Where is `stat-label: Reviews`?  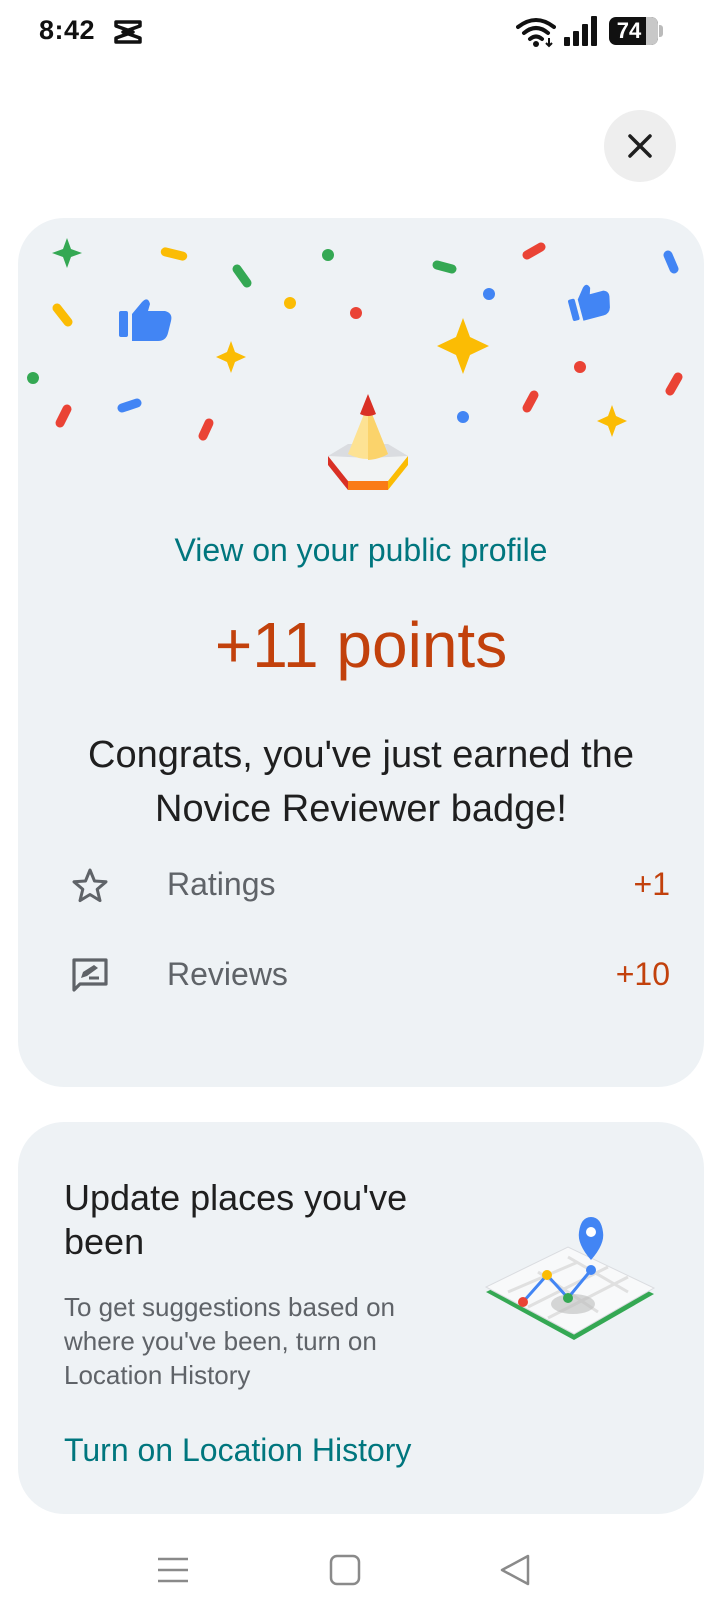 stat-label: Reviews is located at coordinates (227, 974).